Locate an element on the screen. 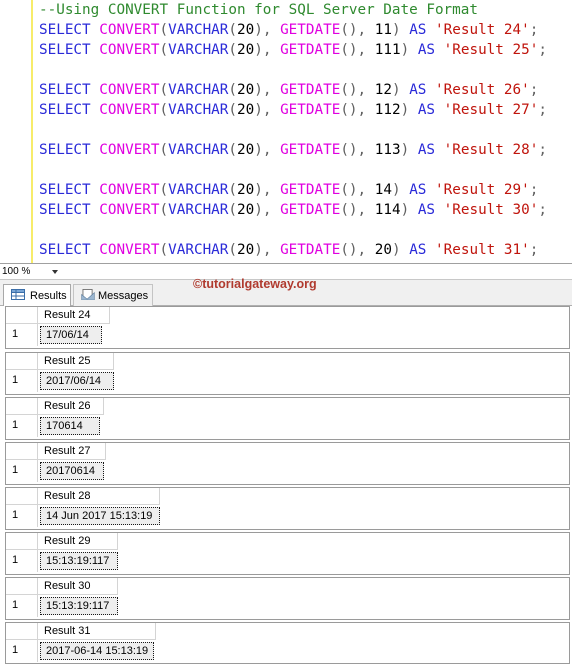 The width and height of the screenshot is (572, 664). column-alias: 'Result 31' is located at coordinates (482, 250).